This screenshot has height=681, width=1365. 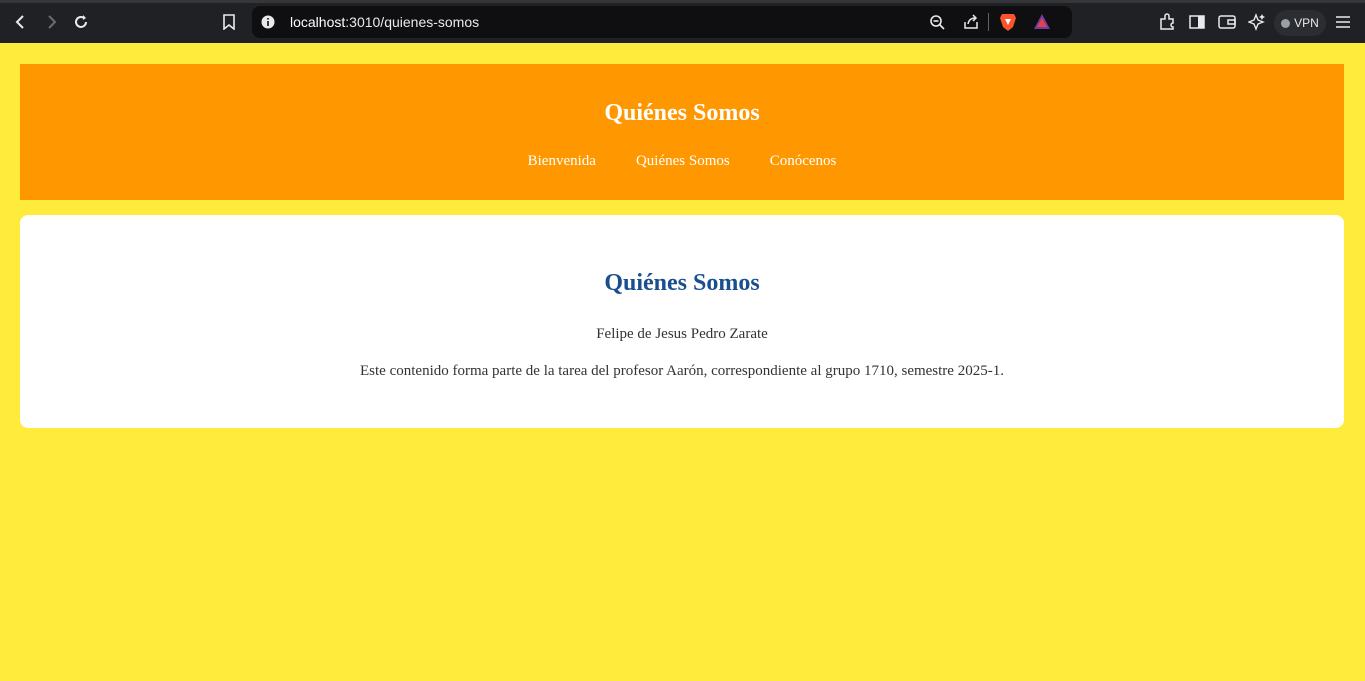 I want to click on main-nav: Bienvenida Quiénes Somos Conócenos, so click(x=682, y=161).